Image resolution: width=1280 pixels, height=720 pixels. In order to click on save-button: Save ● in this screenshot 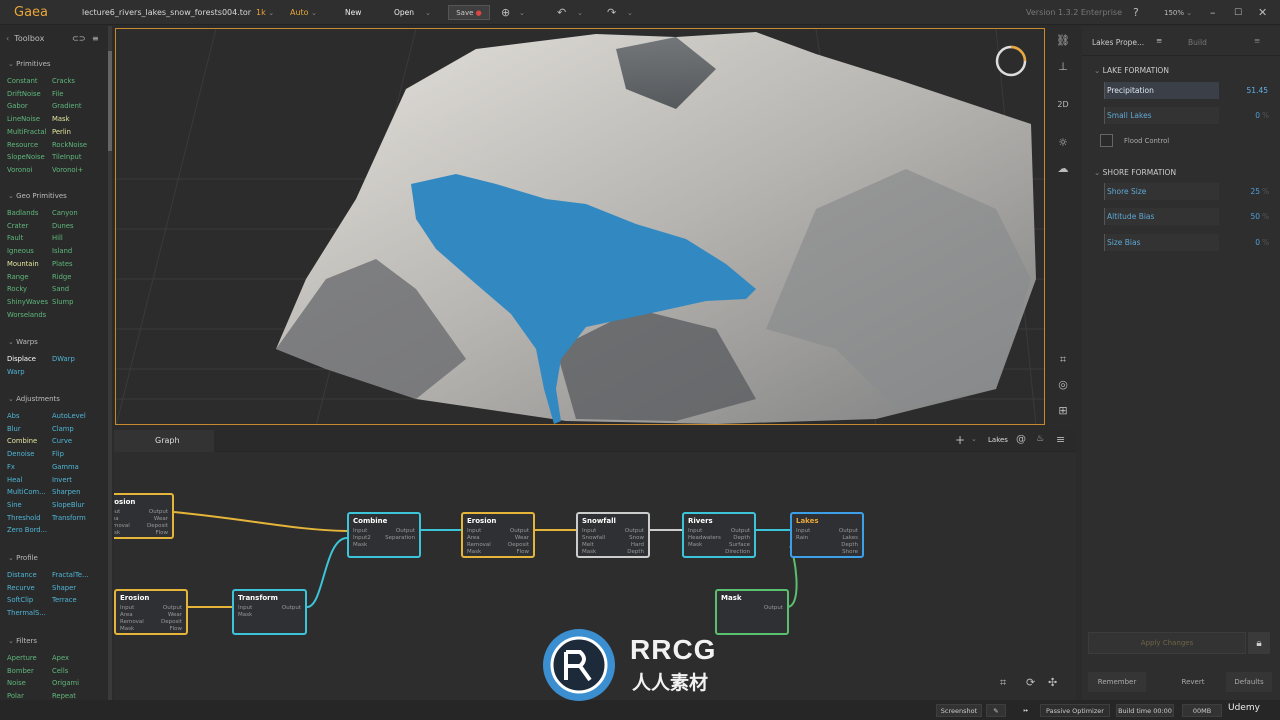, I will do `click(469, 12)`.